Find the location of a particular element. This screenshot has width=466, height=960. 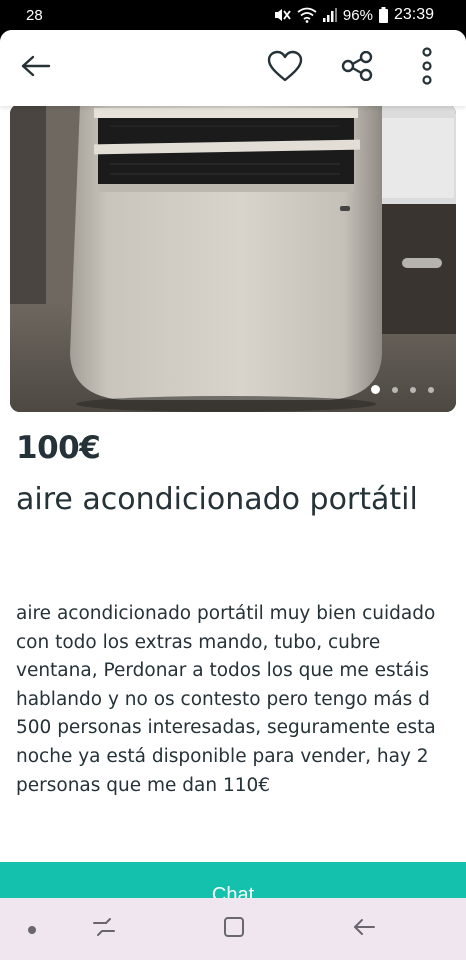

favorite-button is located at coordinates (285, 68).